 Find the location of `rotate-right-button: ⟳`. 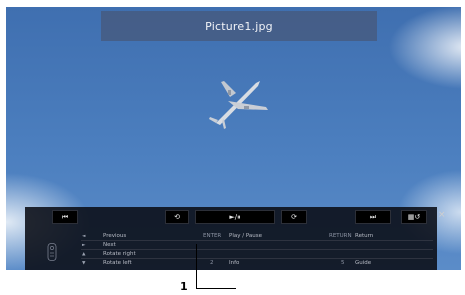

rotate-right-button: ⟳ is located at coordinates (294, 217).